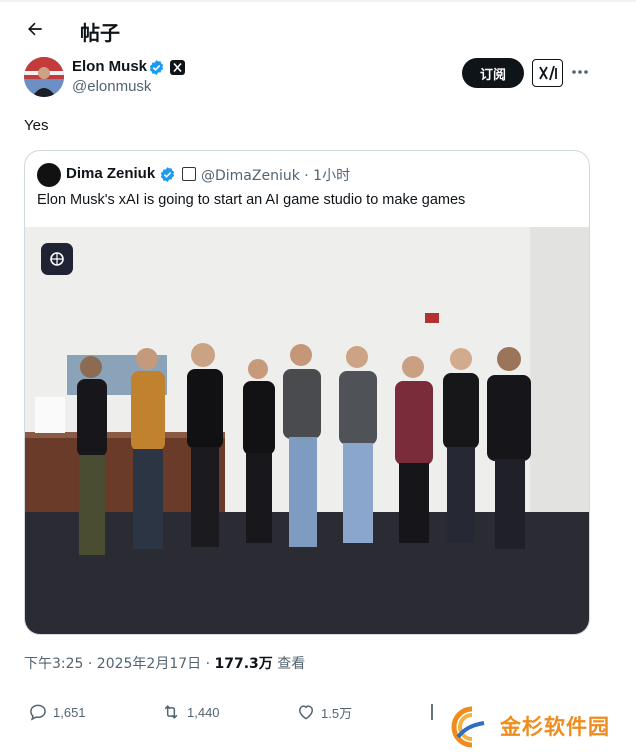 This screenshot has width=636, height=752. I want to click on watermark-text: 金杉软件园, so click(555, 727).